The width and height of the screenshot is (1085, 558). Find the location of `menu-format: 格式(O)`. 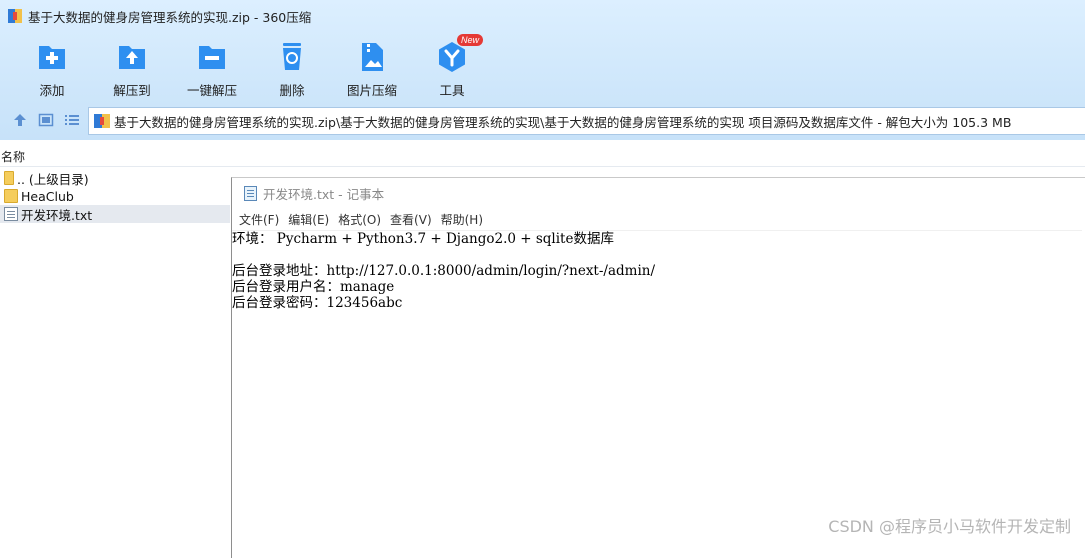

menu-format: 格式(O) is located at coordinates (359, 219).